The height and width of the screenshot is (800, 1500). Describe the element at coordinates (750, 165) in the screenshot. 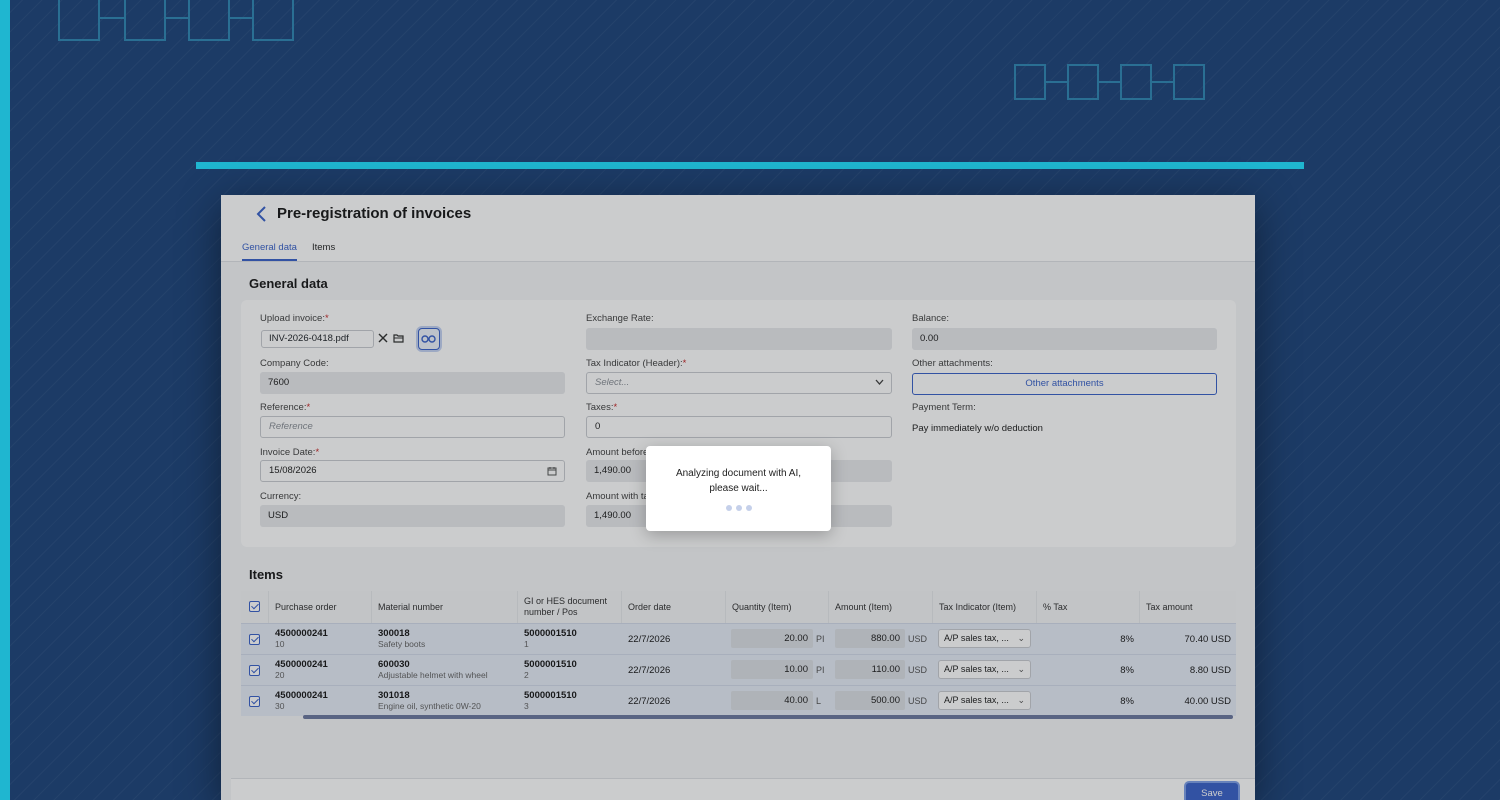

I see `cyan-divider-bar` at that location.